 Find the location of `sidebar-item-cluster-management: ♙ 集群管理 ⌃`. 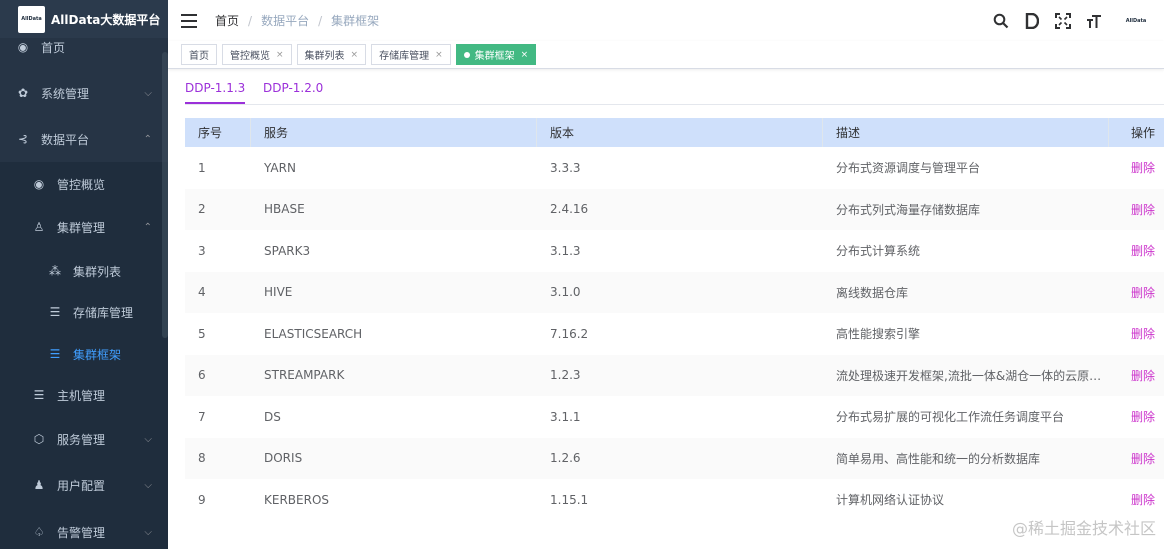

sidebar-item-cluster-management: ♙ 集群管理 ⌃ is located at coordinates (84, 227).